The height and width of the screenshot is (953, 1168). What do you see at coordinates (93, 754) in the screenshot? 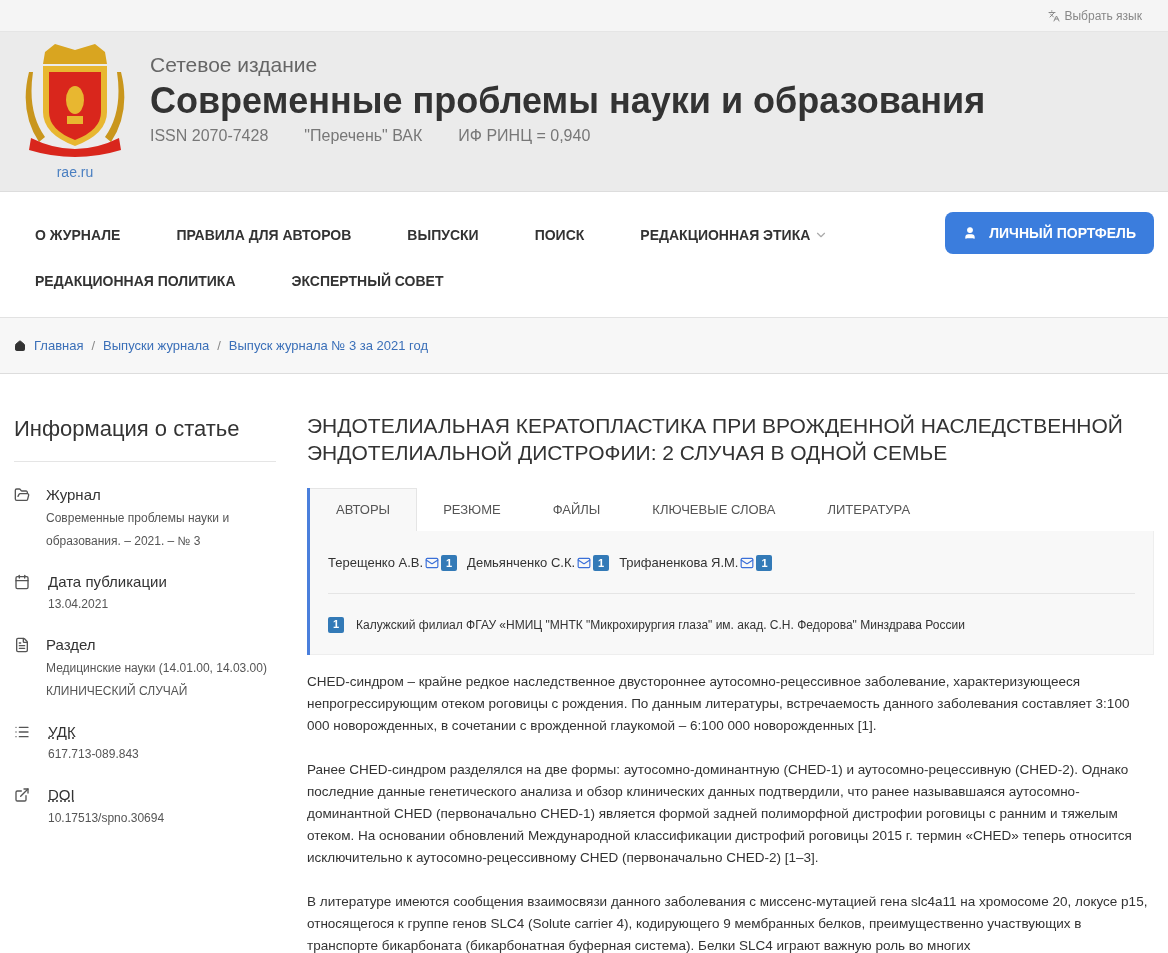
I see `info-value: 617.713-089.843` at bounding box center [93, 754].